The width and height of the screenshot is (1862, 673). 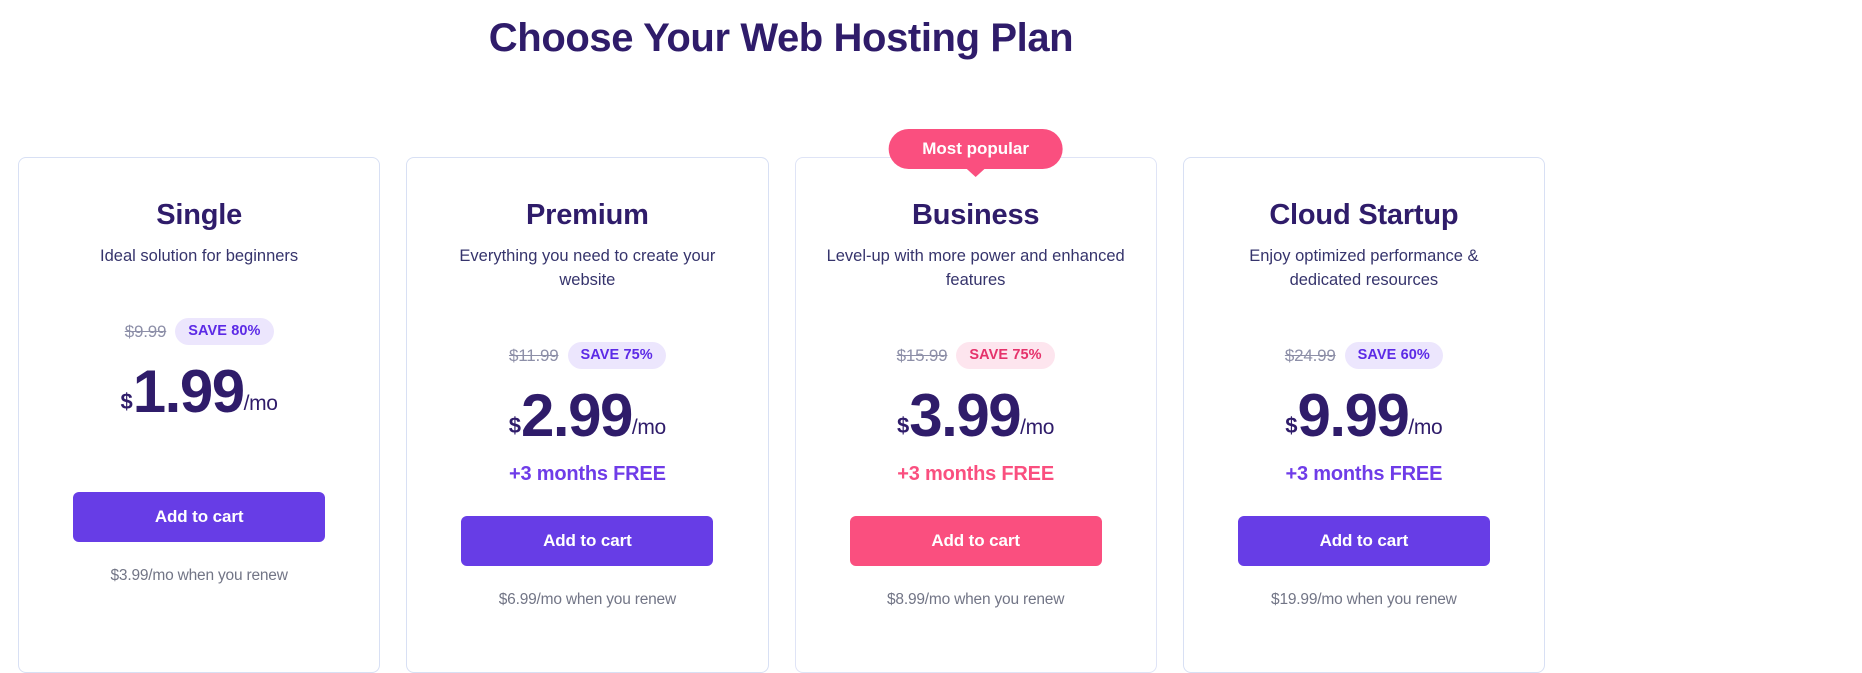 What do you see at coordinates (224, 331) in the screenshot?
I see `save-badge: SAVE 80%` at bounding box center [224, 331].